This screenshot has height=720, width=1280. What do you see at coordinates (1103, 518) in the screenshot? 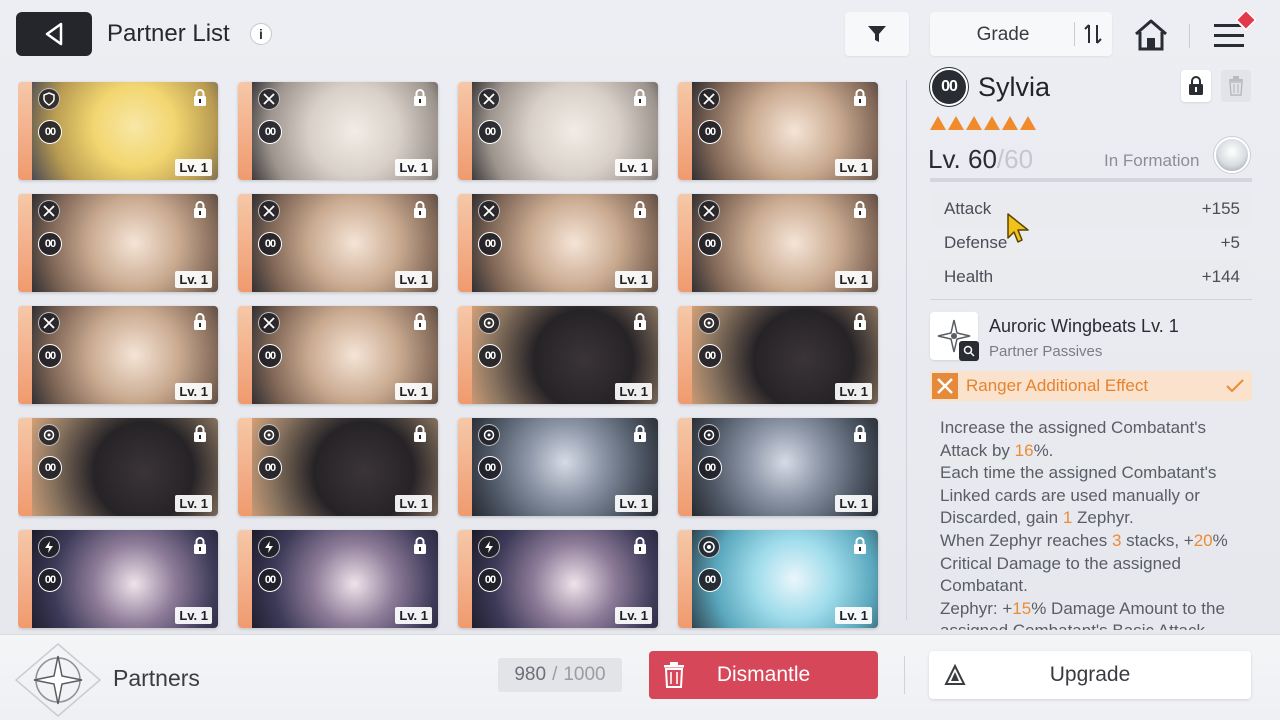
I see `description-text: Zephyr.` at bounding box center [1103, 518].